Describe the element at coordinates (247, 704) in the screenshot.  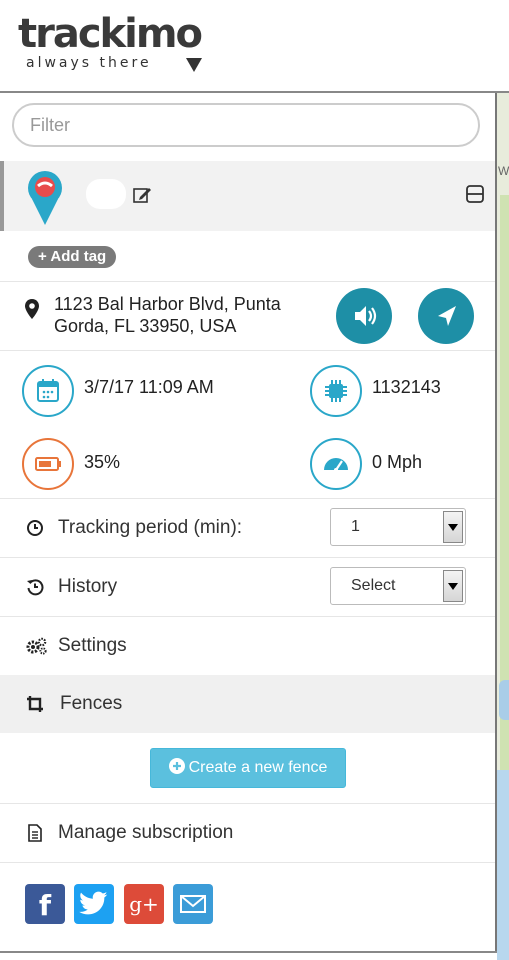
I see `fences-row: Fences` at that location.